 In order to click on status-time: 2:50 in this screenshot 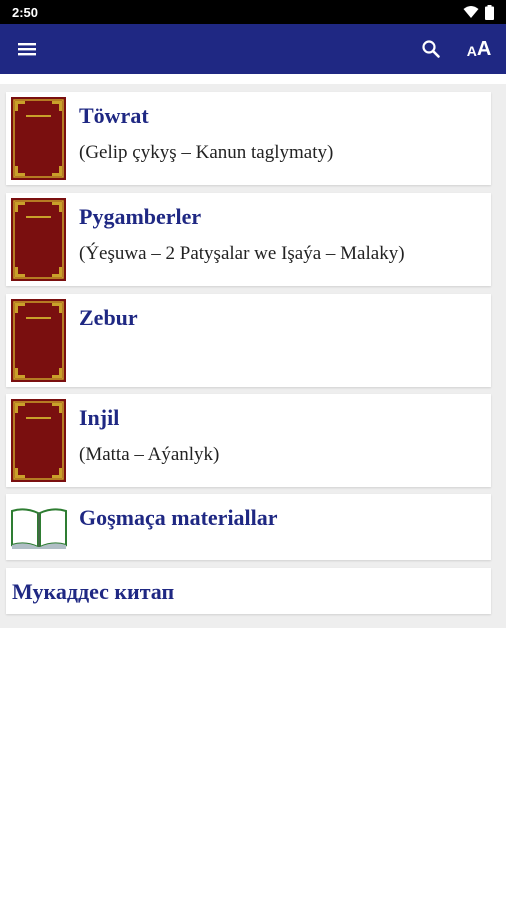, I will do `click(25, 12)`.